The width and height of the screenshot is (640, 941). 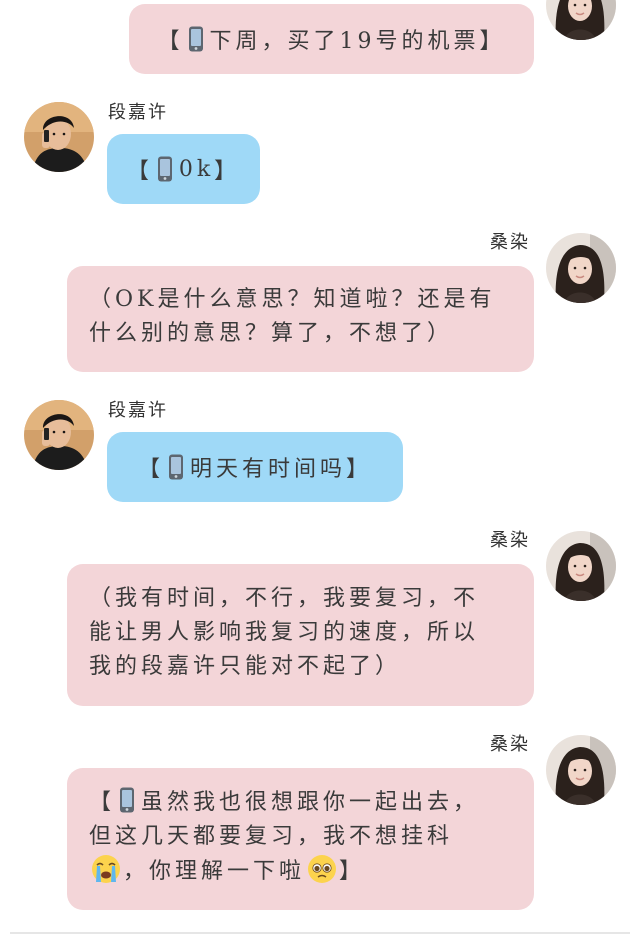 I want to click on message-bubble: 【 0k 】, so click(x=183, y=169).